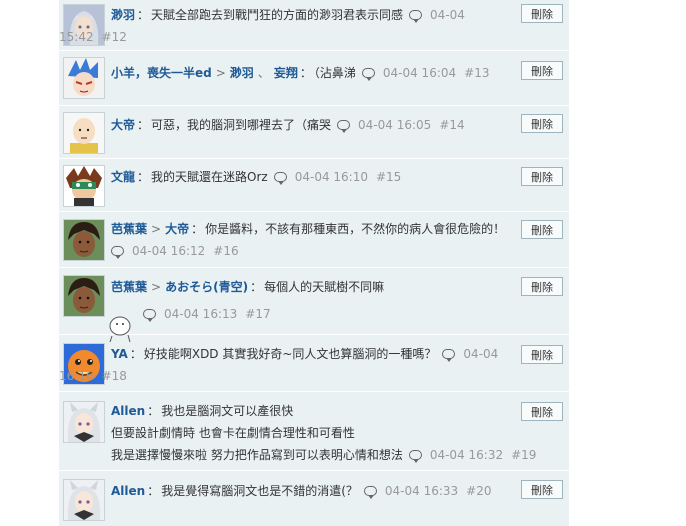 The height and width of the screenshot is (526, 686). I want to click on author-name: 渺羽, so click(123, 15).